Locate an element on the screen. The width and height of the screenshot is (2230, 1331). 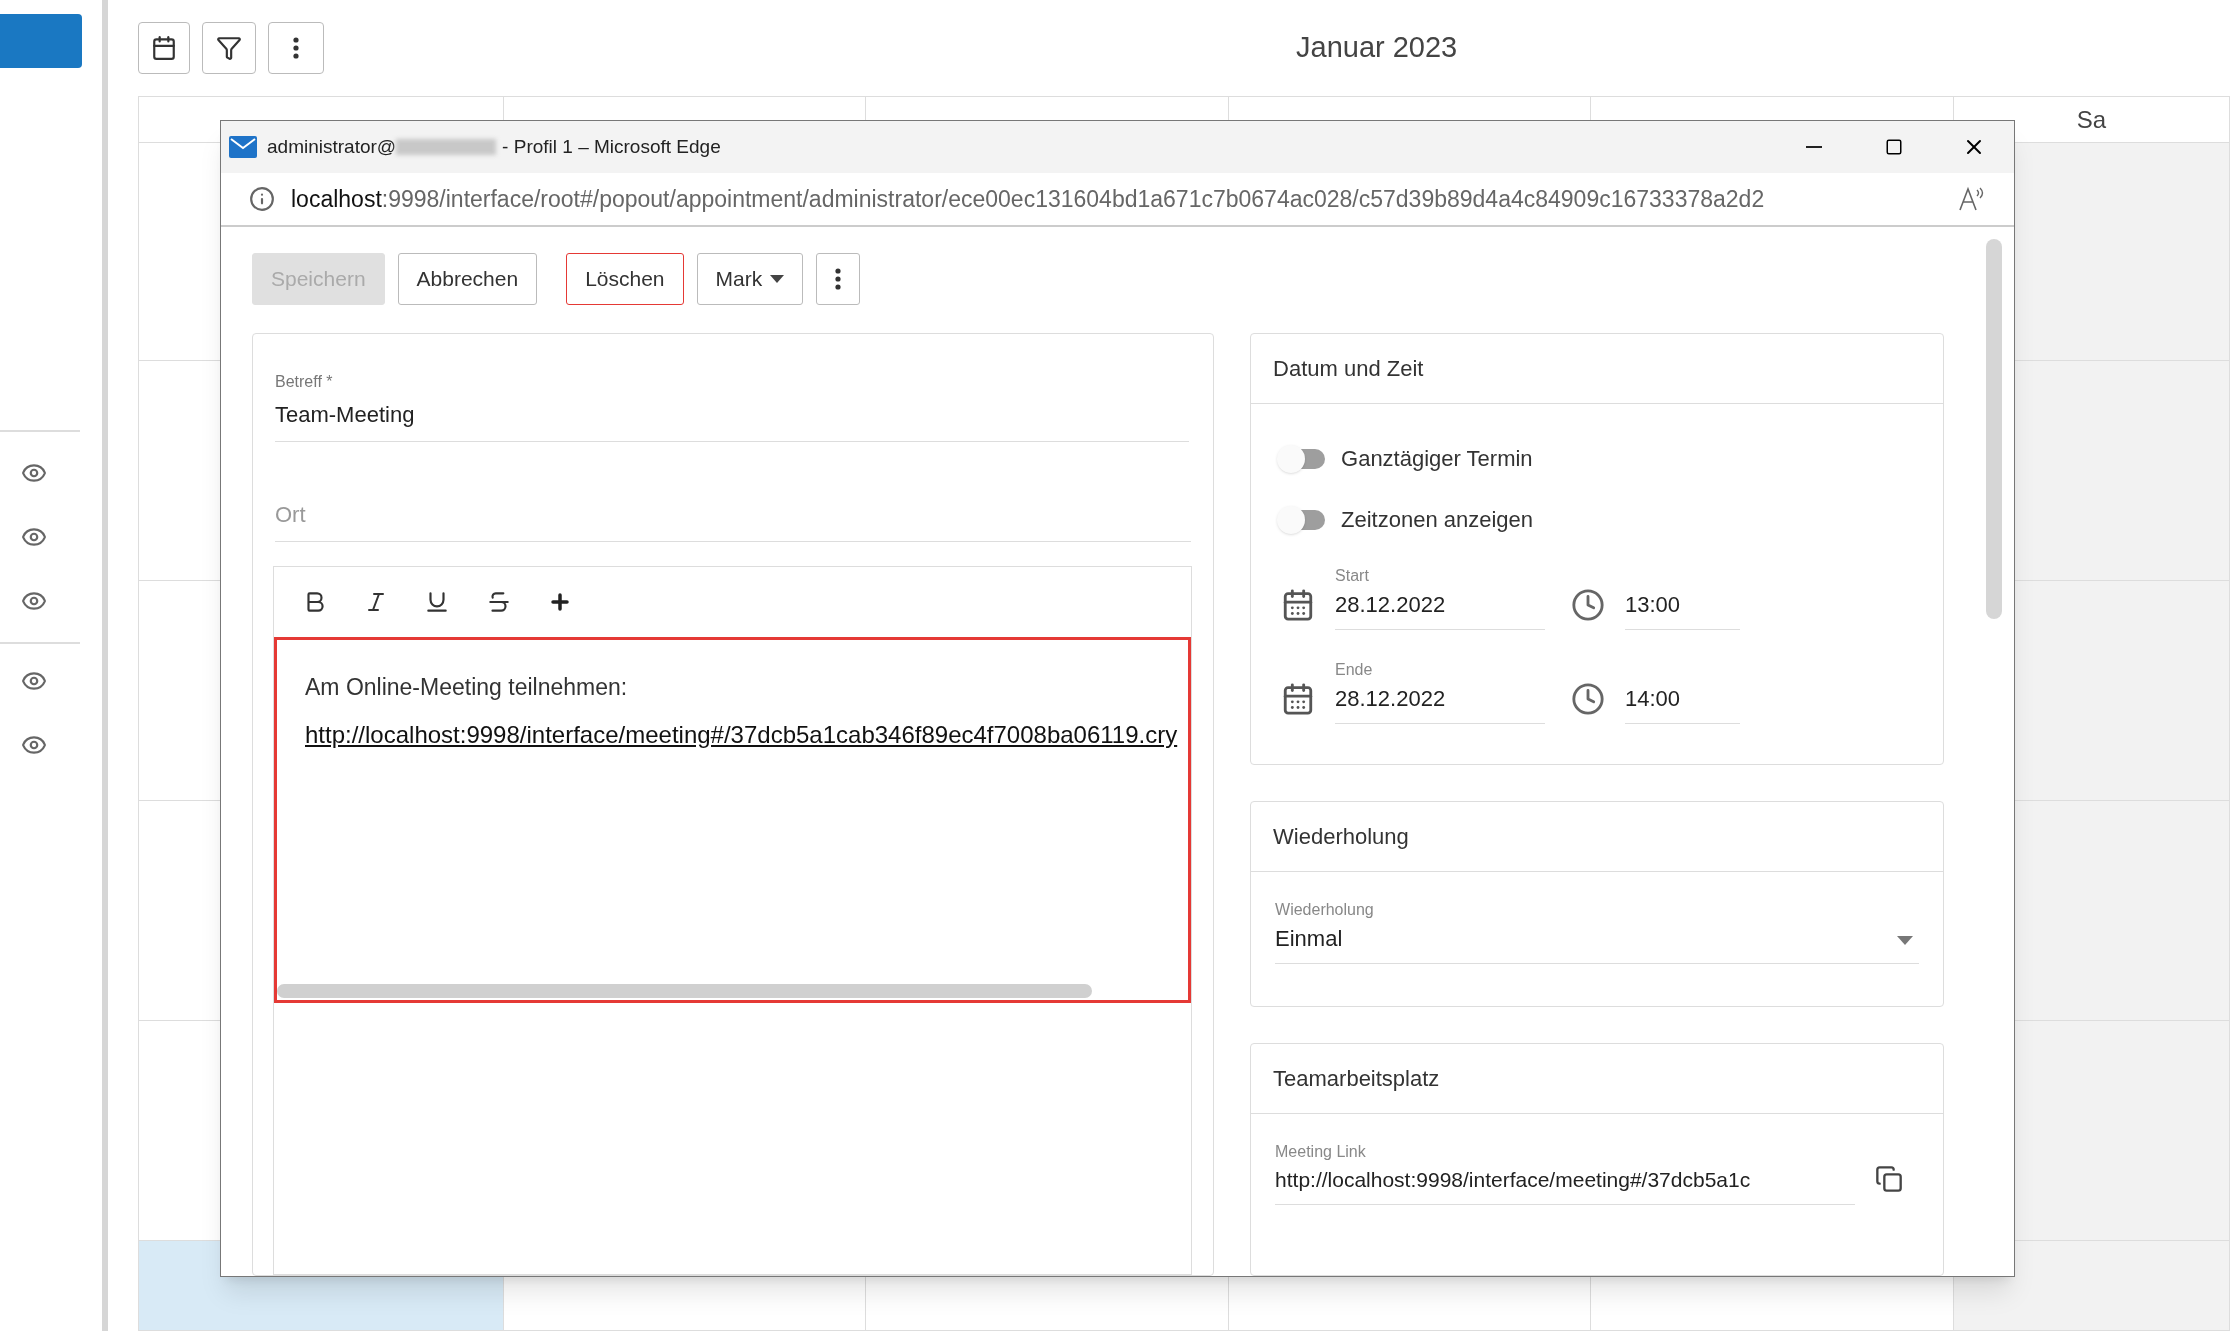
filter-button is located at coordinates (229, 48).